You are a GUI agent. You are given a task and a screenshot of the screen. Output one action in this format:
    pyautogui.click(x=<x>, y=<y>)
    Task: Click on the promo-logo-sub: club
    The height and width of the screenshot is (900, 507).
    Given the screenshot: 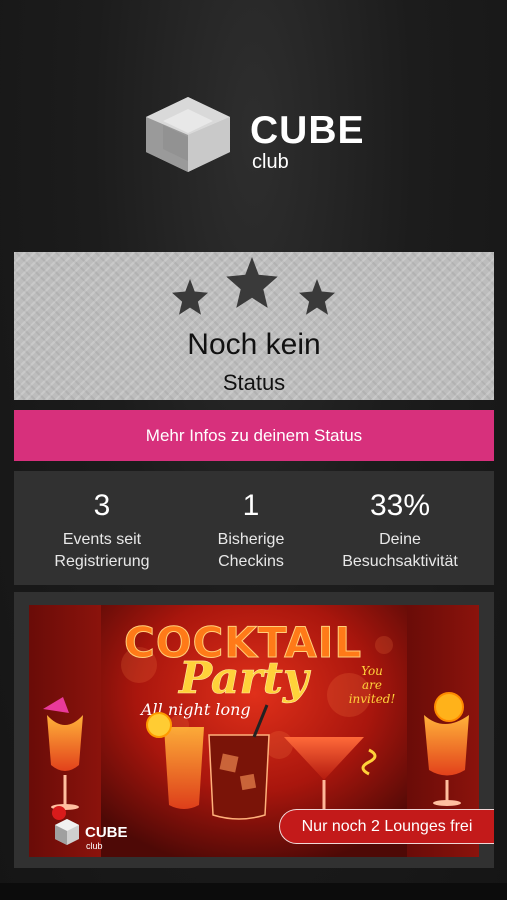 What is the action you would take?
    pyautogui.click(x=94, y=846)
    